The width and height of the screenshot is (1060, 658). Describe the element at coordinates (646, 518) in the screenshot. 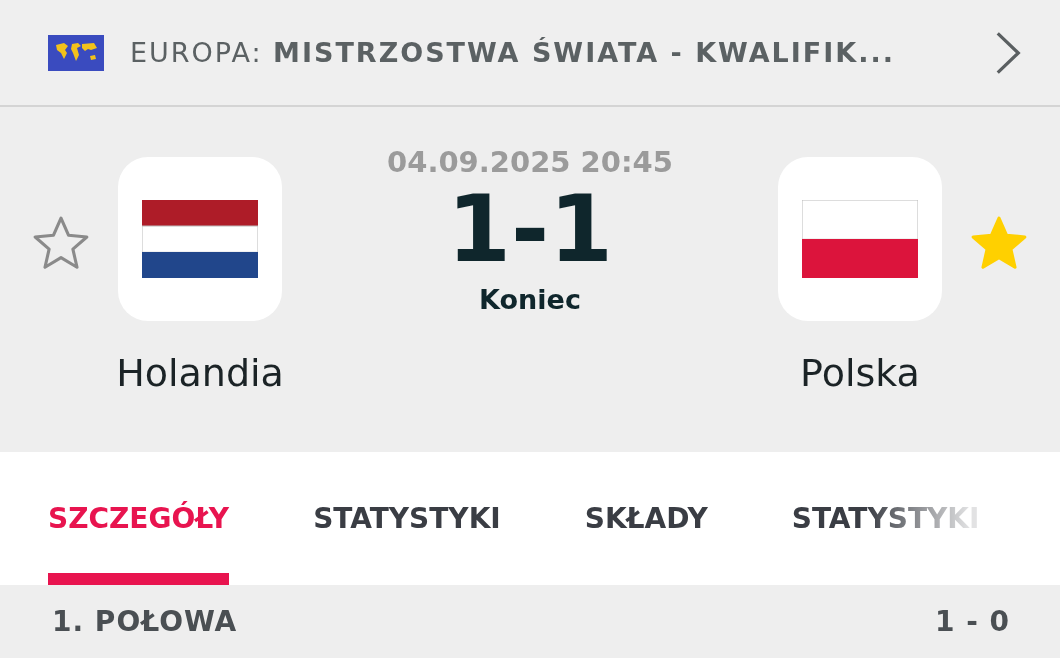

I see `tab: SKŁADY` at that location.